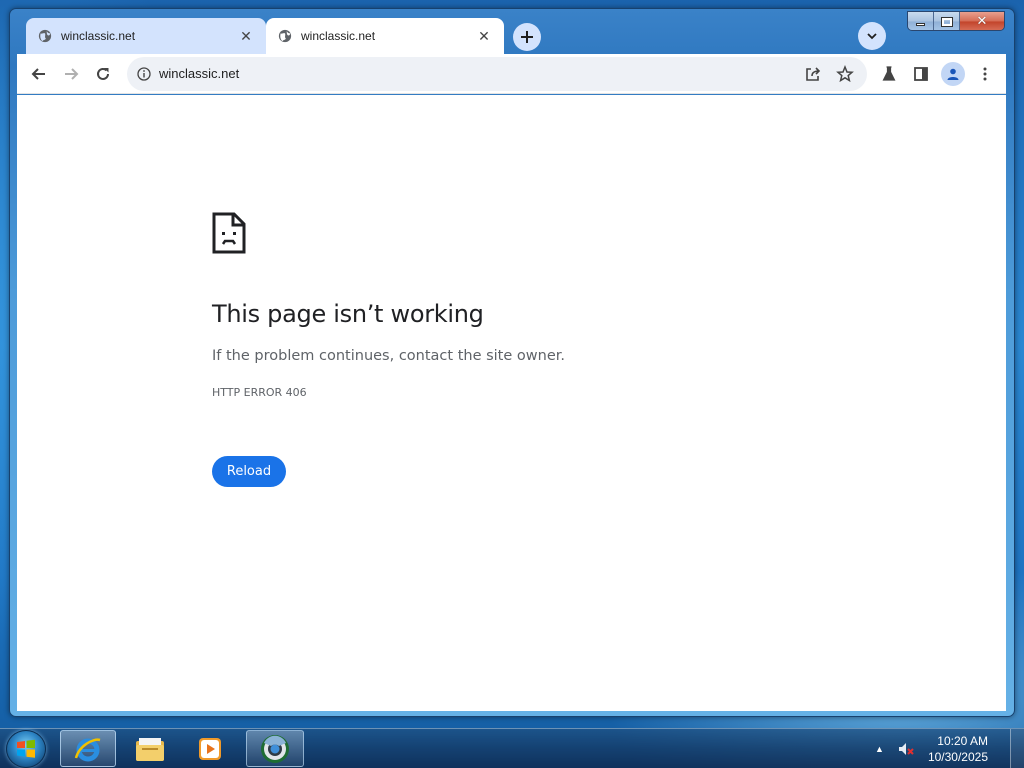  Describe the element at coordinates (957, 757) in the screenshot. I see `clock-date: 10/30/2025` at that location.